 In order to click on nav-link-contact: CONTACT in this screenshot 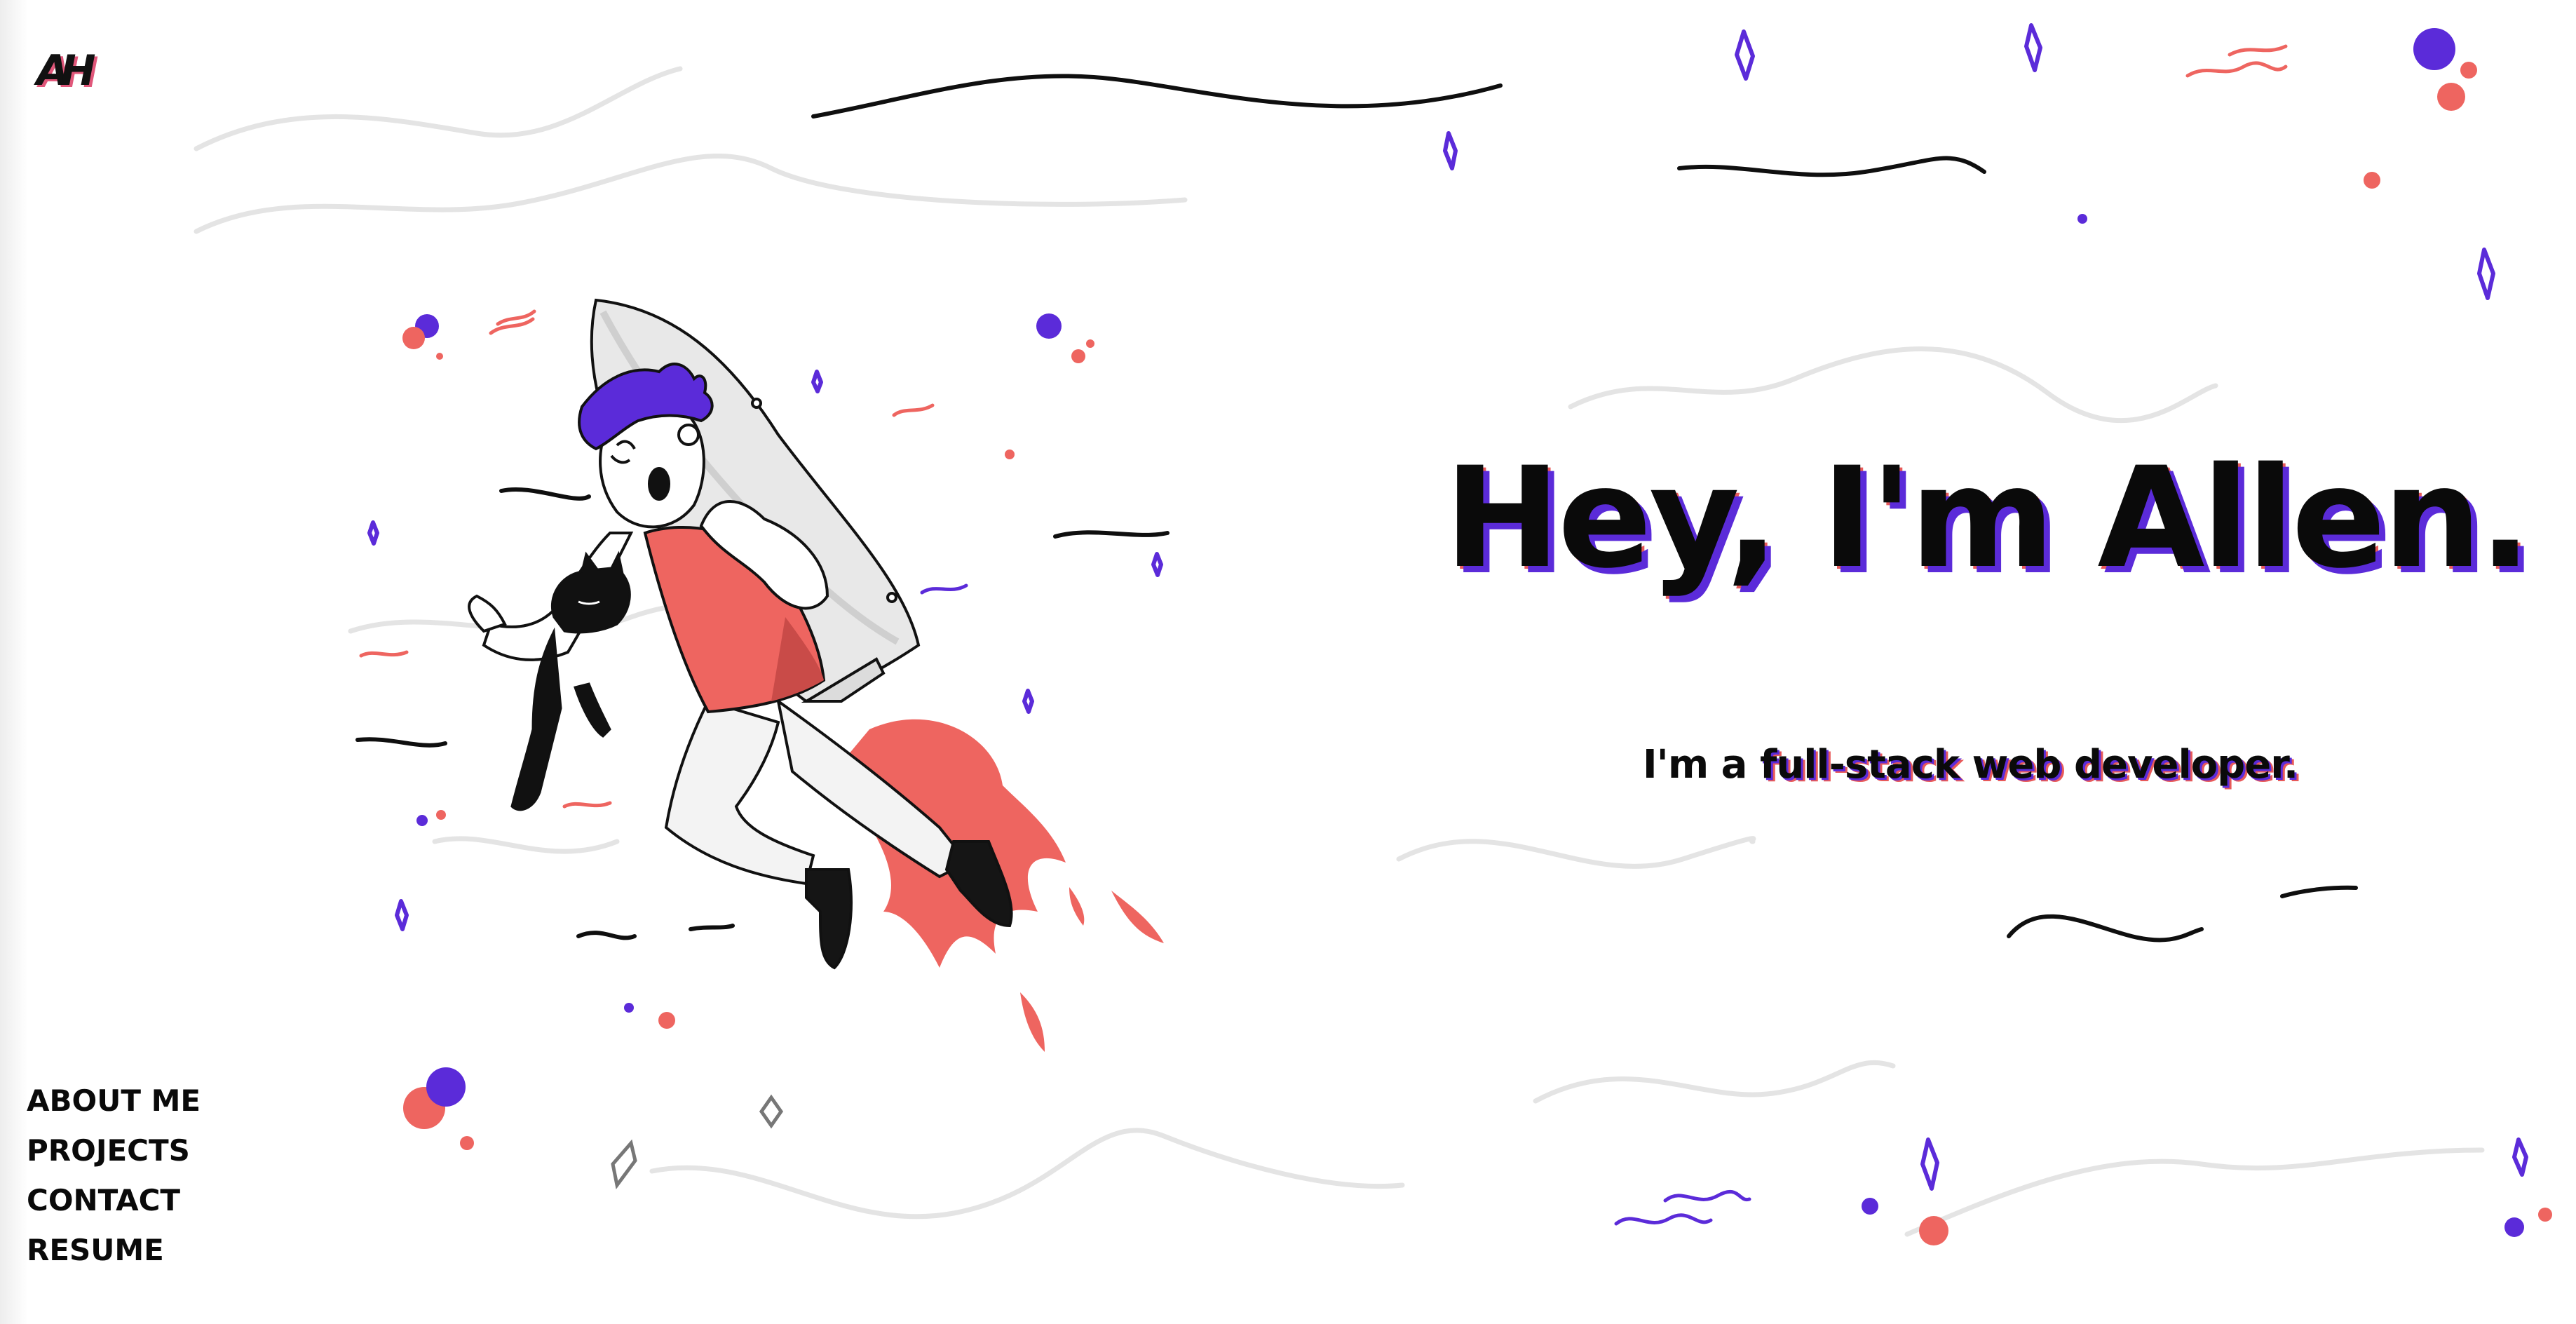, I will do `click(114, 1200)`.